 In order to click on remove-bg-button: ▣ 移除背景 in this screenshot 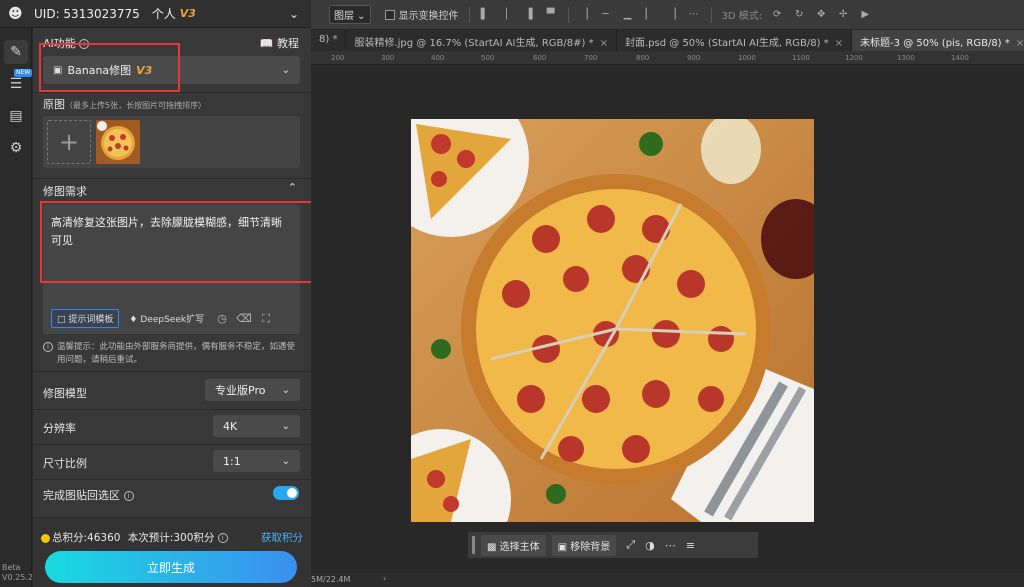, I will do `click(584, 545)`.